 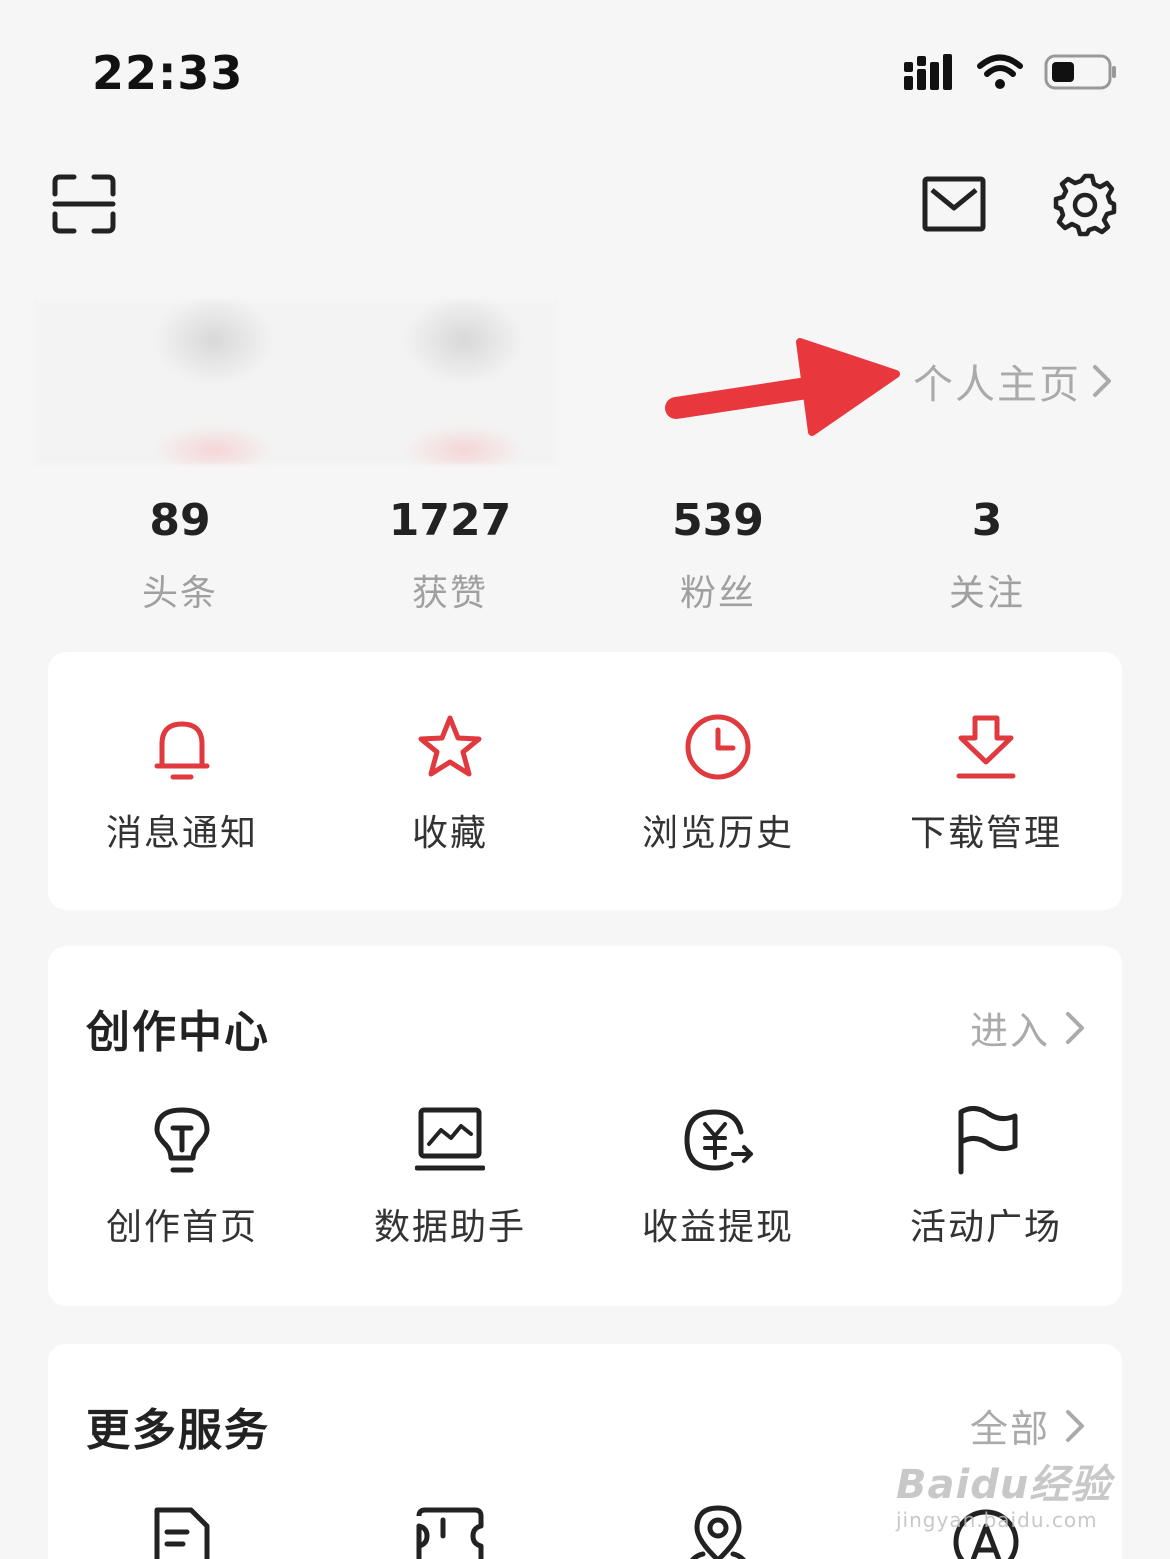 What do you see at coordinates (182, 784) in the screenshot?
I see `quick-action-notifications: 消息通知` at bounding box center [182, 784].